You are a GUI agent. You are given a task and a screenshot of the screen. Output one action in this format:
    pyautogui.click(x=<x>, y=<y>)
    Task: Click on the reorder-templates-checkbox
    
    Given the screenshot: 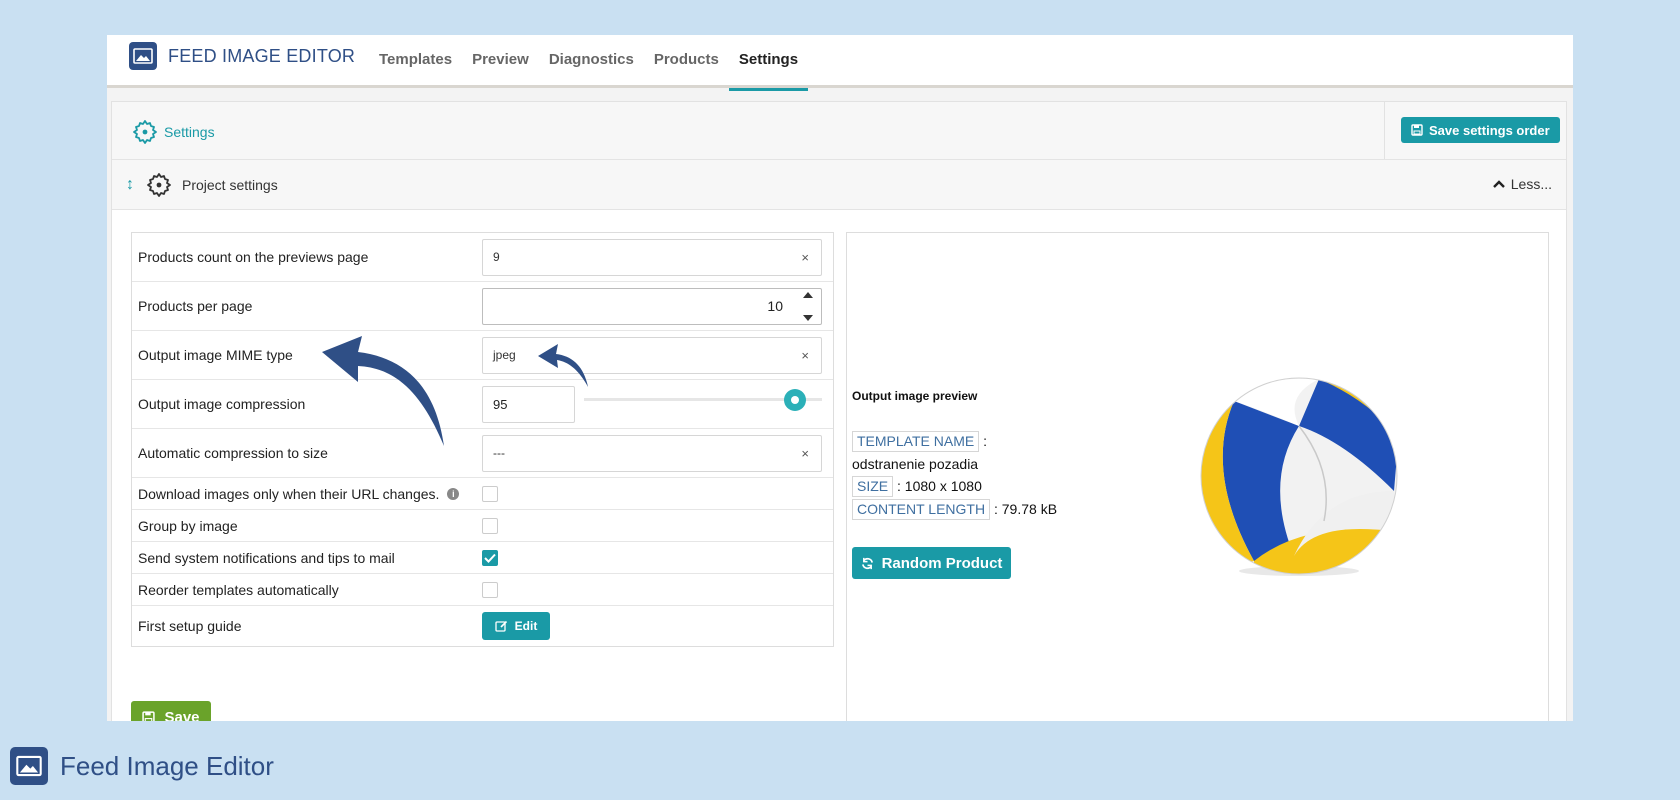 What is the action you would take?
    pyautogui.click(x=490, y=589)
    